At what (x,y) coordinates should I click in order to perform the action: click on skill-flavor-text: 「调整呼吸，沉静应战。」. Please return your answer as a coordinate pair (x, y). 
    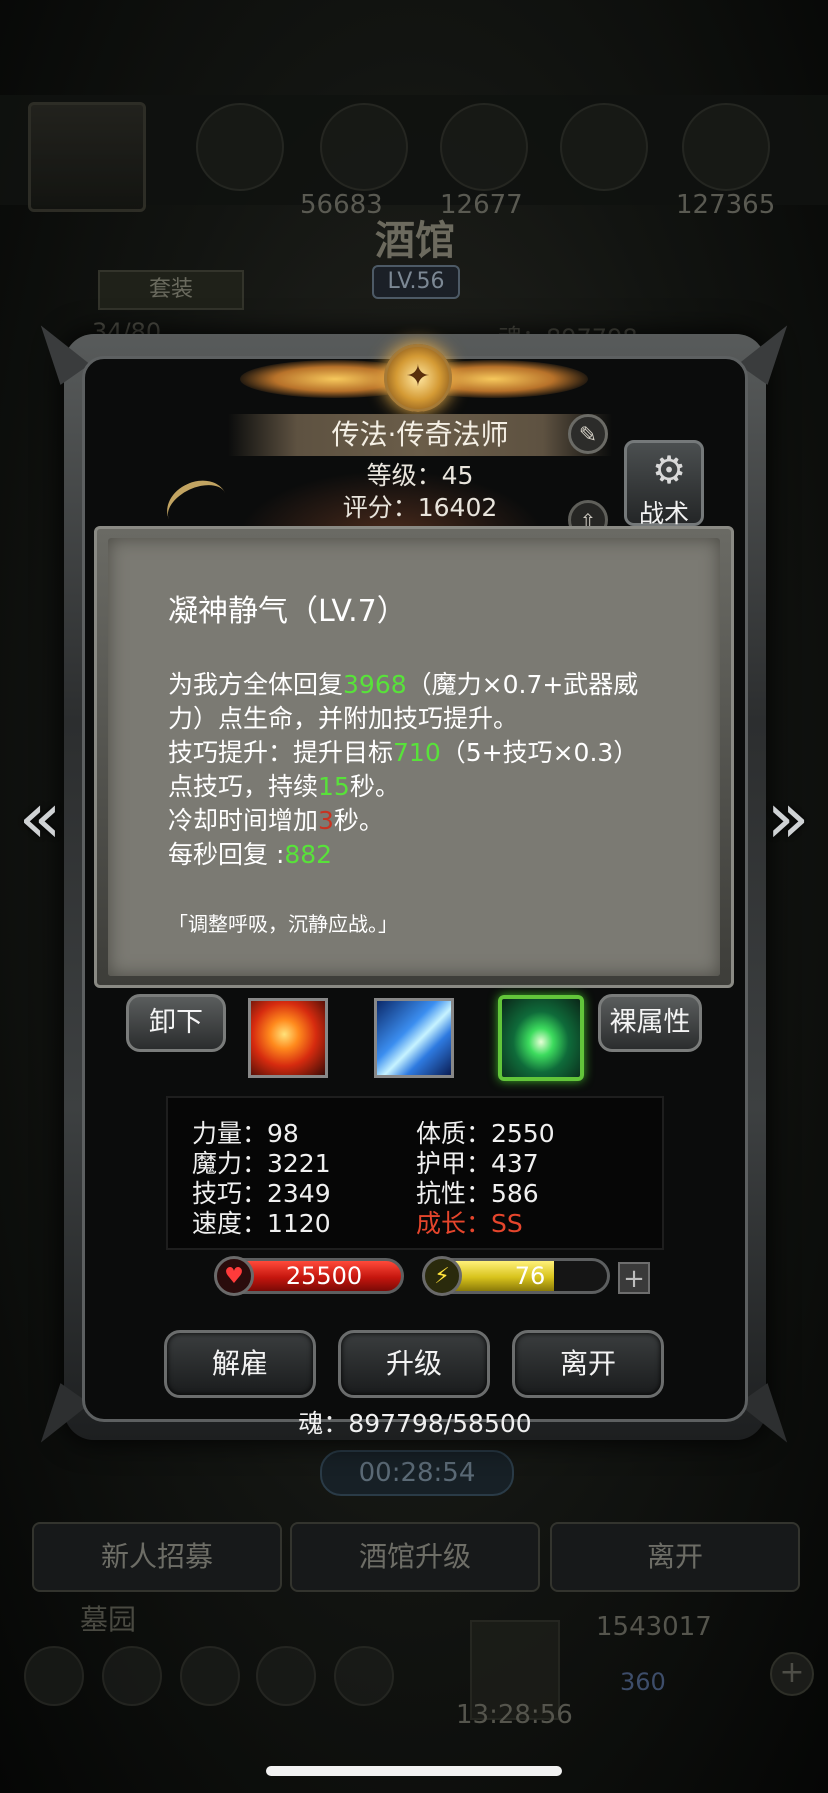
    Looking at the image, I should click on (283, 924).